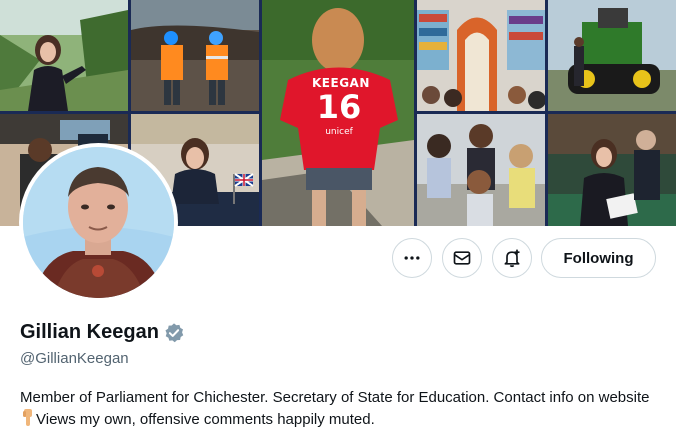 This screenshot has width=676, height=441. What do you see at coordinates (481, 170) in the screenshot?
I see `banner-photo-children` at bounding box center [481, 170].